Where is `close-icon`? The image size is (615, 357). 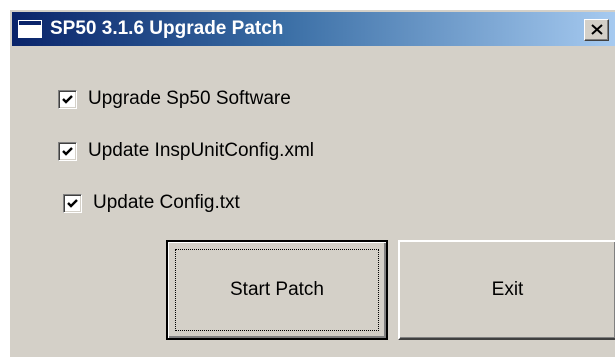
close-icon is located at coordinates (597, 29).